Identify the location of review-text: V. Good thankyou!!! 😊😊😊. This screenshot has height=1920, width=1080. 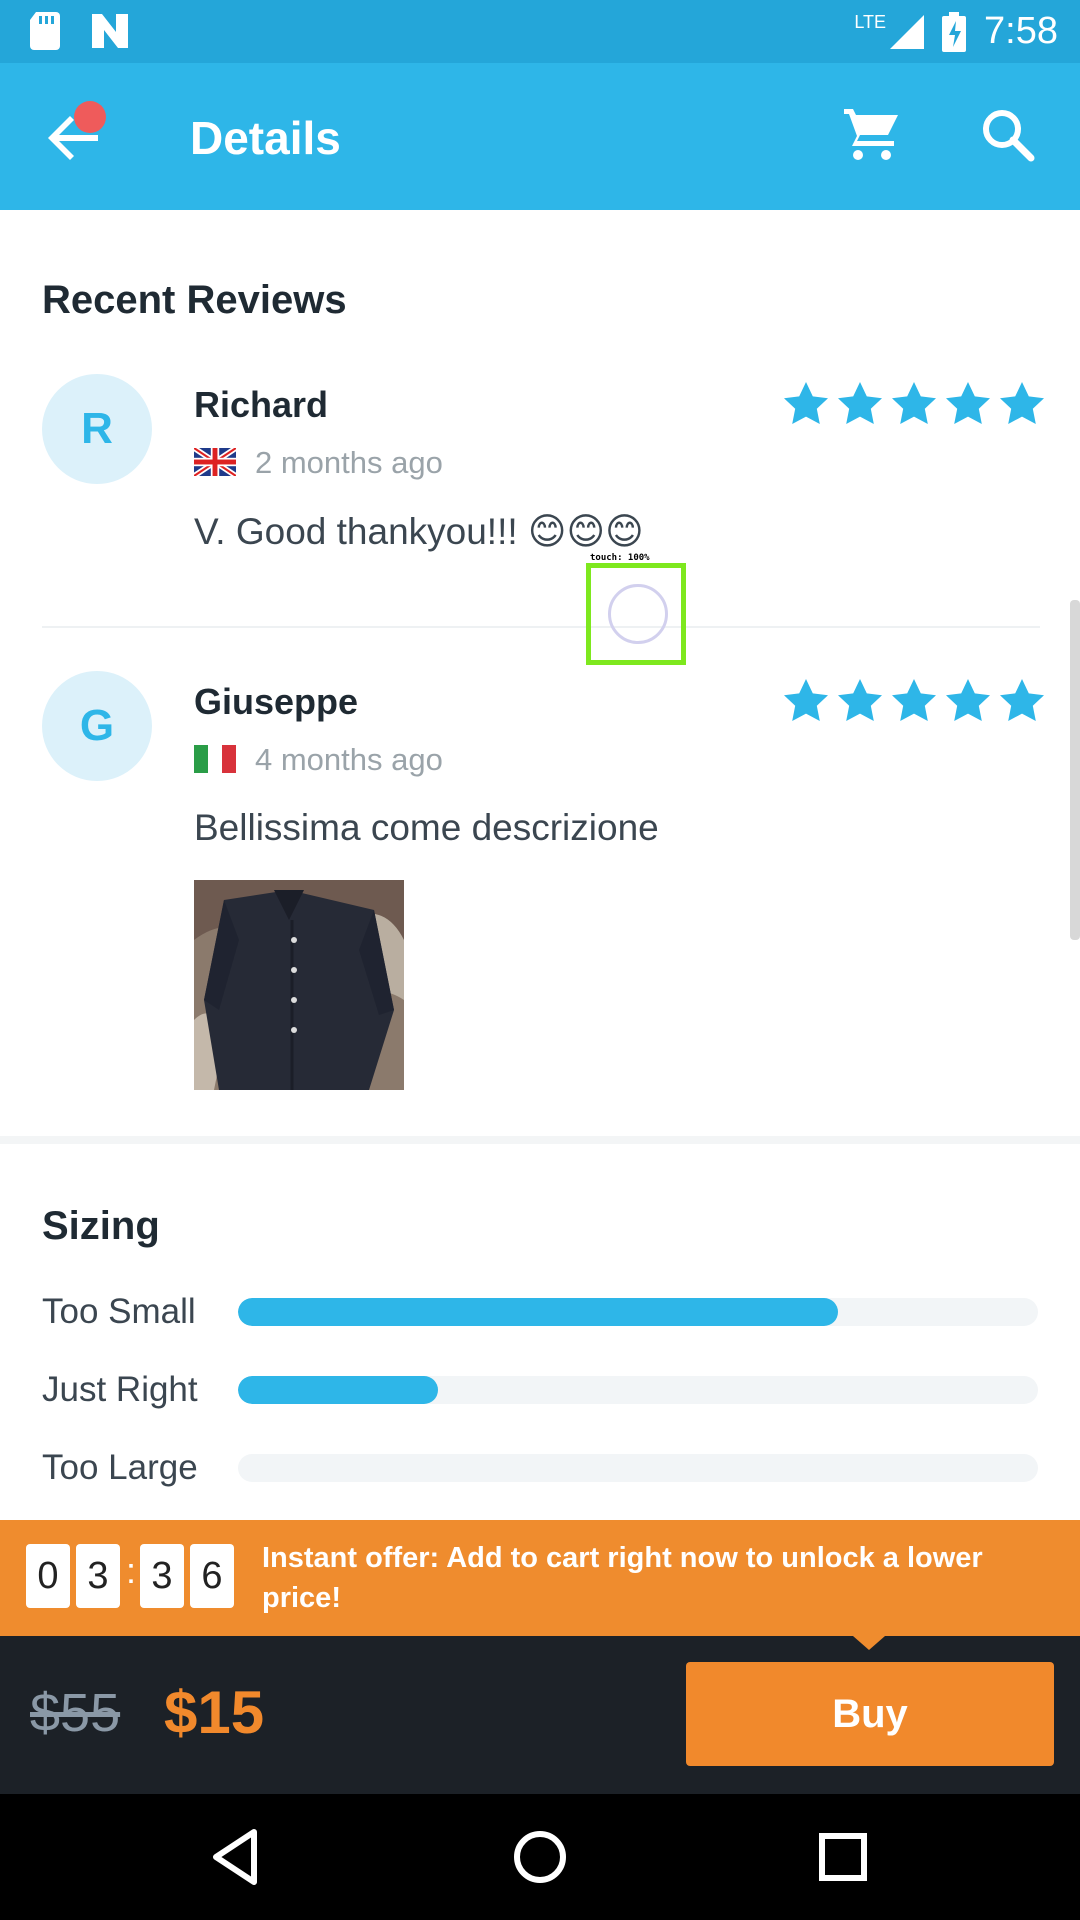
(419, 531).